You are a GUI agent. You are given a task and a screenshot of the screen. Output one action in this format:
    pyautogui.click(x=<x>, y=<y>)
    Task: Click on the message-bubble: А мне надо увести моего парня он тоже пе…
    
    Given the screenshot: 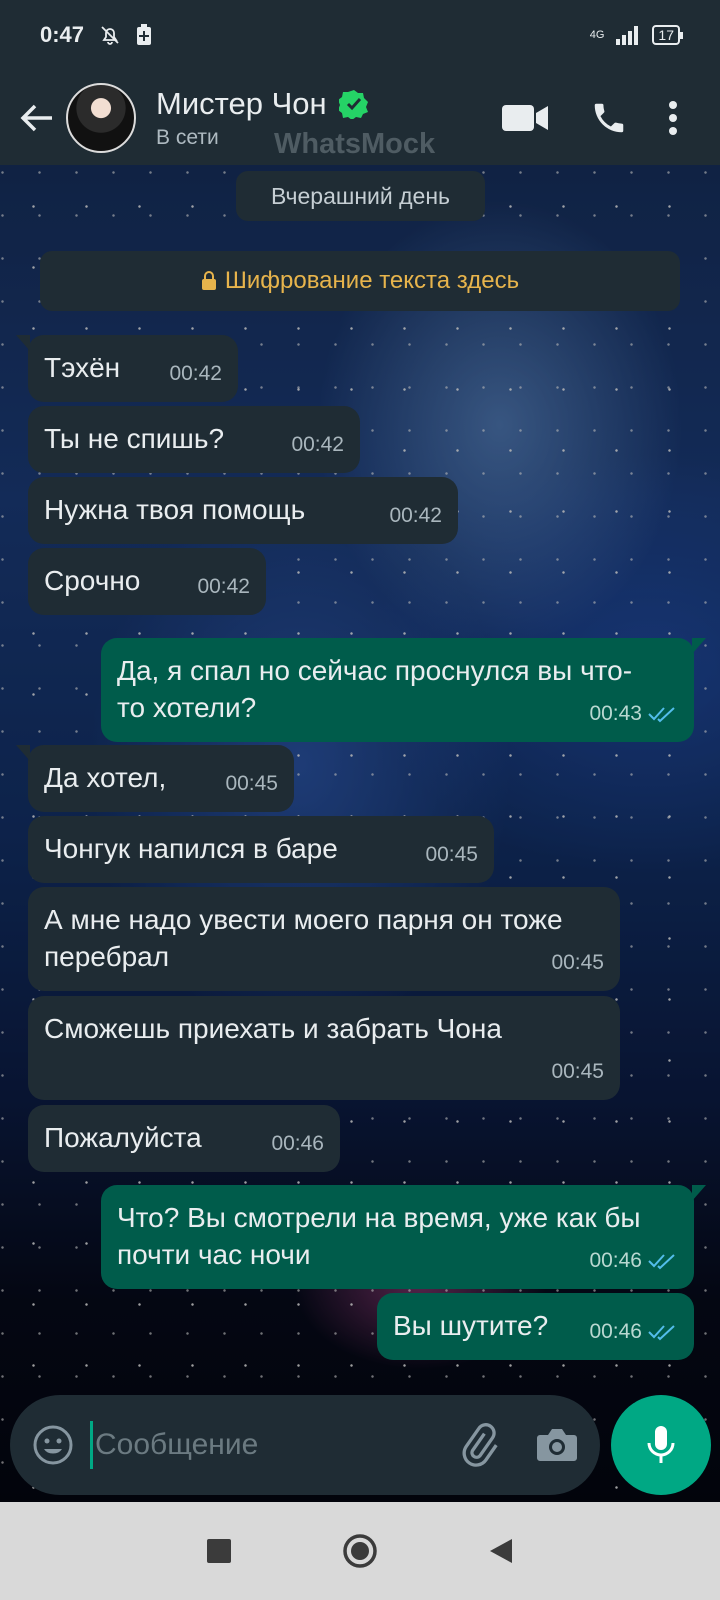 What is the action you would take?
    pyautogui.click(x=324, y=939)
    